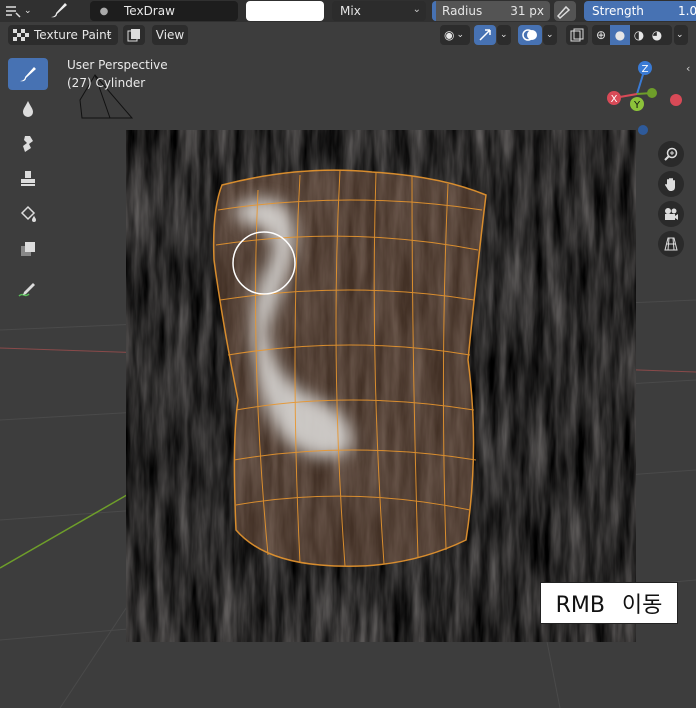 Image resolution: width=696 pixels, height=708 pixels. What do you see at coordinates (637, 105) in the screenshot?
I see `gizmo-y-label: Y` at bounding box center [637, 105].